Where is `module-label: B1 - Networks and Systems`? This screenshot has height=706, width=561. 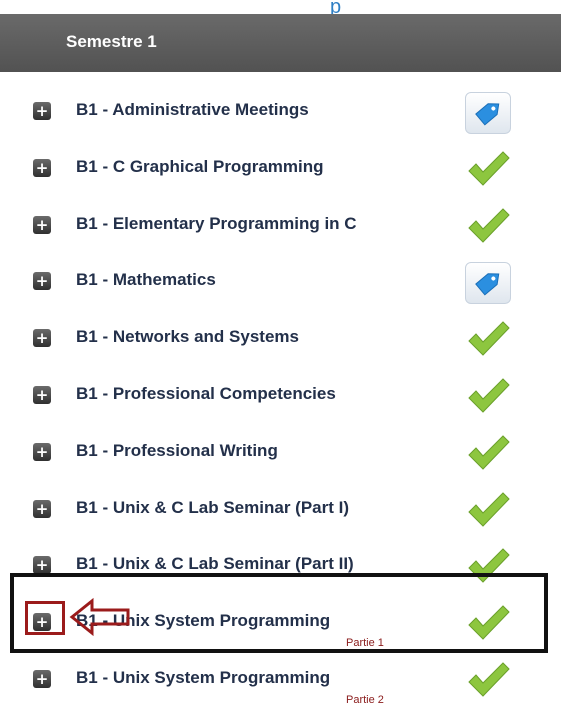 module-label: B1 - Networks and Systems is located at coordinates (187, 337).